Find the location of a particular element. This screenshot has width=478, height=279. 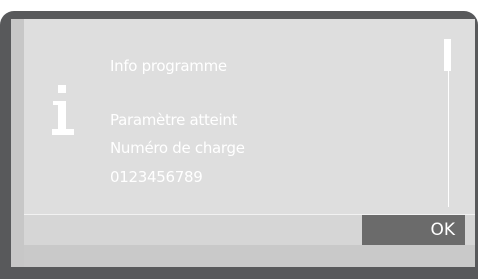

left-edge-strip is located at coordinates (17, 143).